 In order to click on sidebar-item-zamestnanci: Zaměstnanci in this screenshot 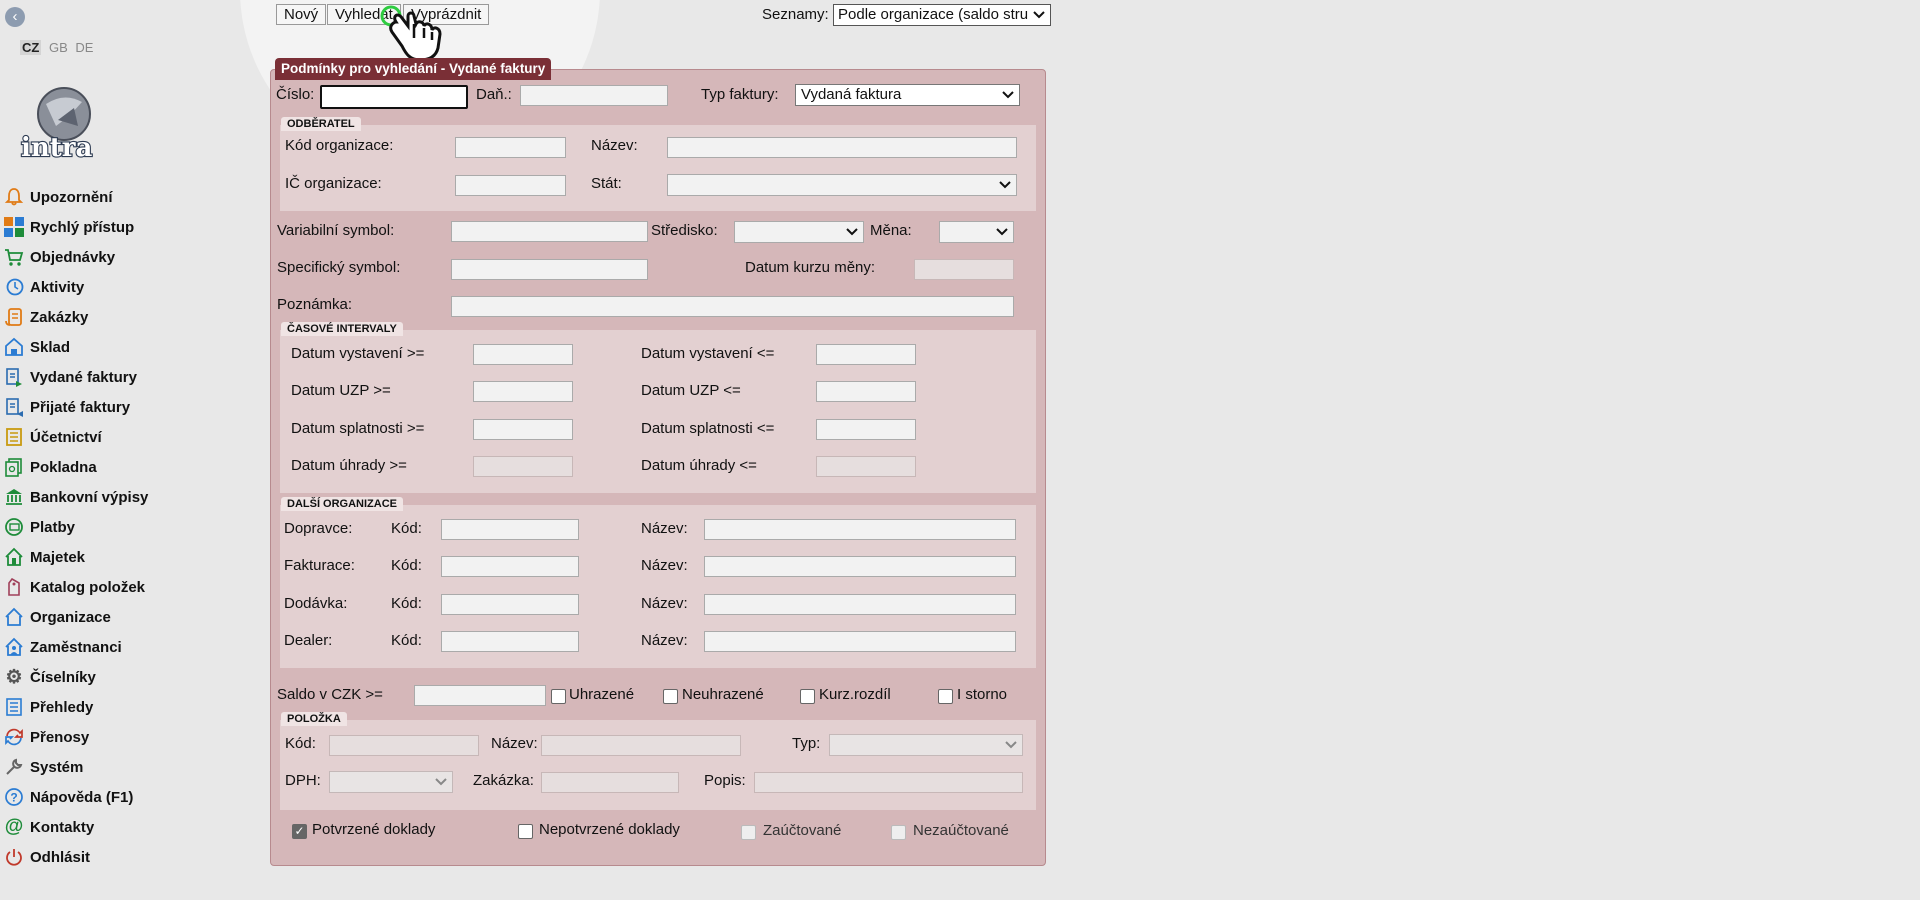, I will do `click(123, 647)`.